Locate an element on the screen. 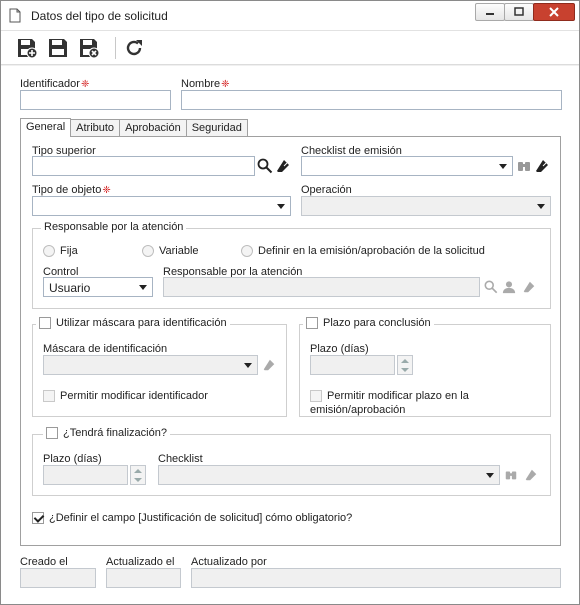  finalizacion-checkbox is located at coordinates (52, 433).